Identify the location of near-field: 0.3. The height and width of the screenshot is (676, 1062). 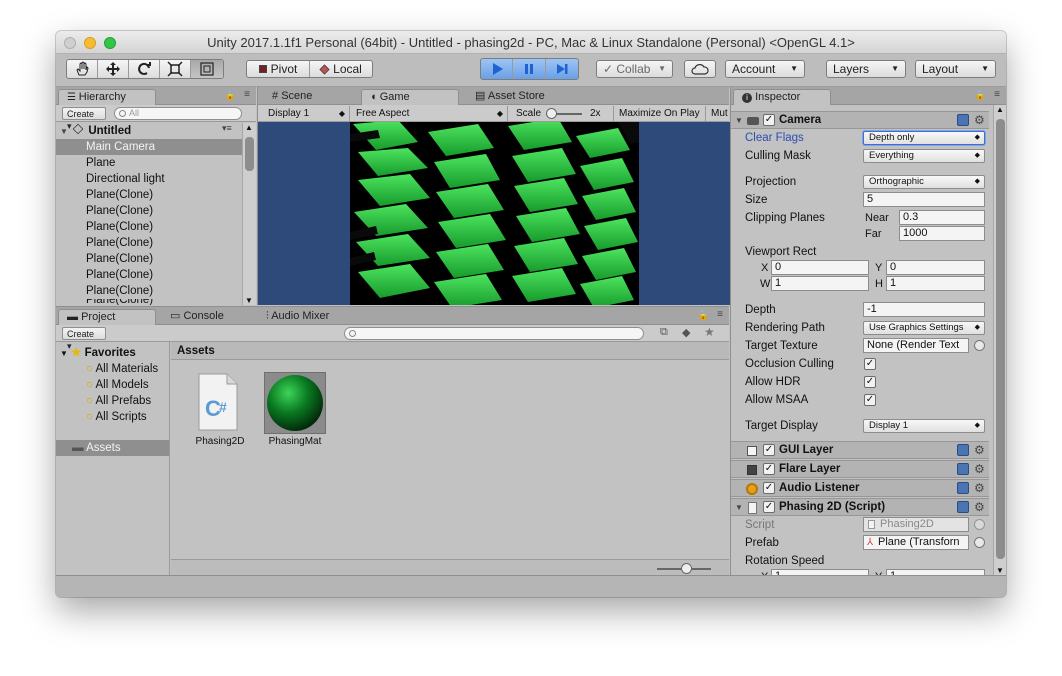
(942, 217).